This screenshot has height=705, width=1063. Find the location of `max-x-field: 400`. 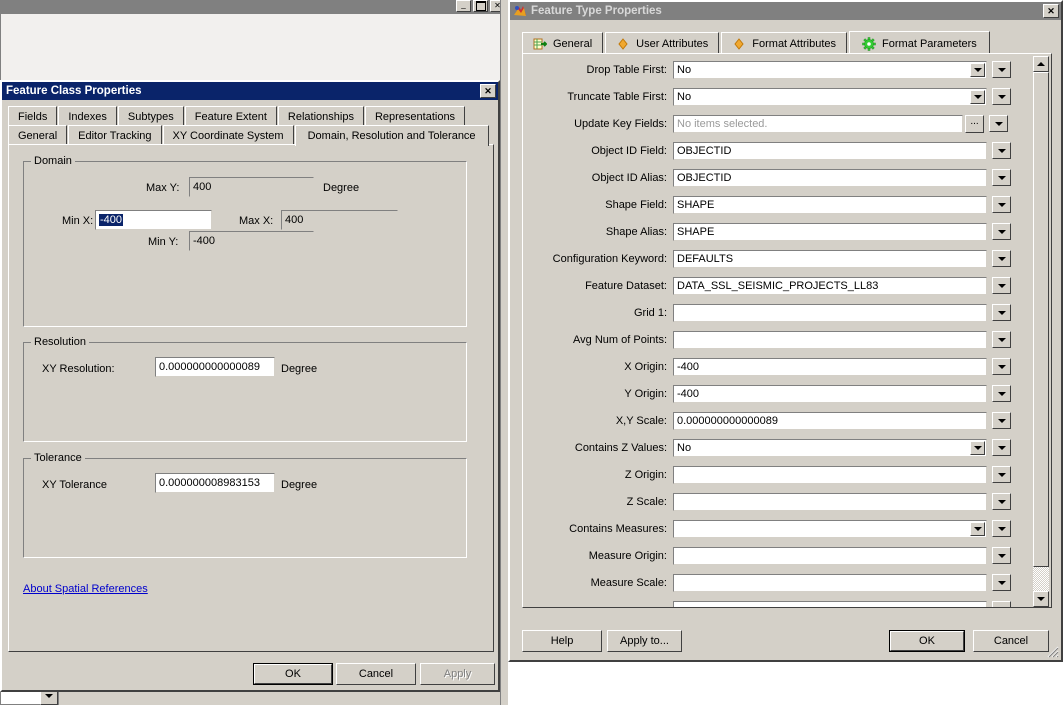

max-x-field: 400 is located at coordinates (339, 220).